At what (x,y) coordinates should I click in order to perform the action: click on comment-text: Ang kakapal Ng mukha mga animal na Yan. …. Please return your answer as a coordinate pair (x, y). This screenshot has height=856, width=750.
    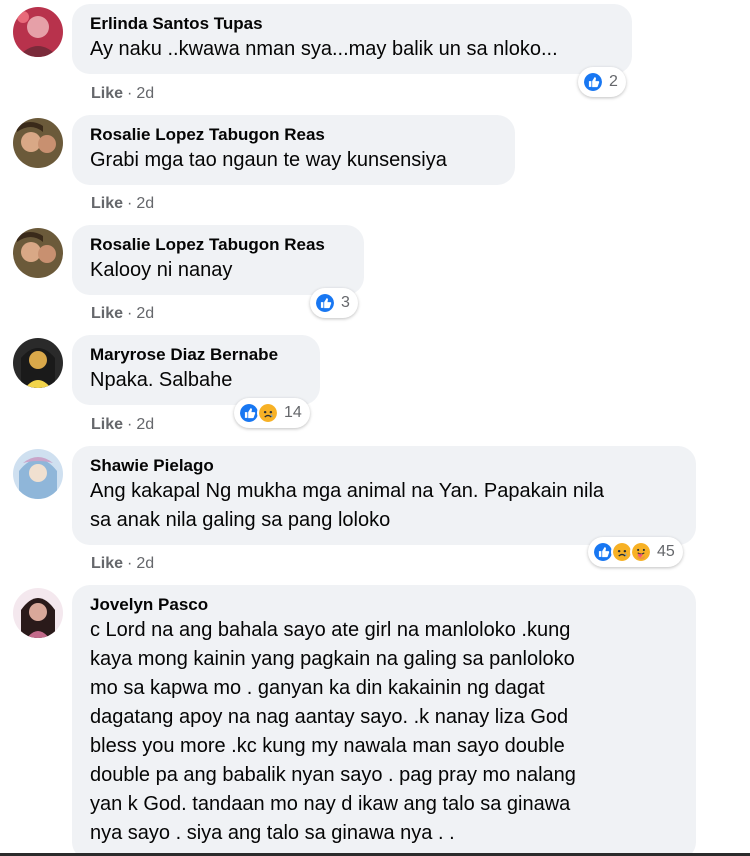
    Looking at the image, I should click on (347, 505).